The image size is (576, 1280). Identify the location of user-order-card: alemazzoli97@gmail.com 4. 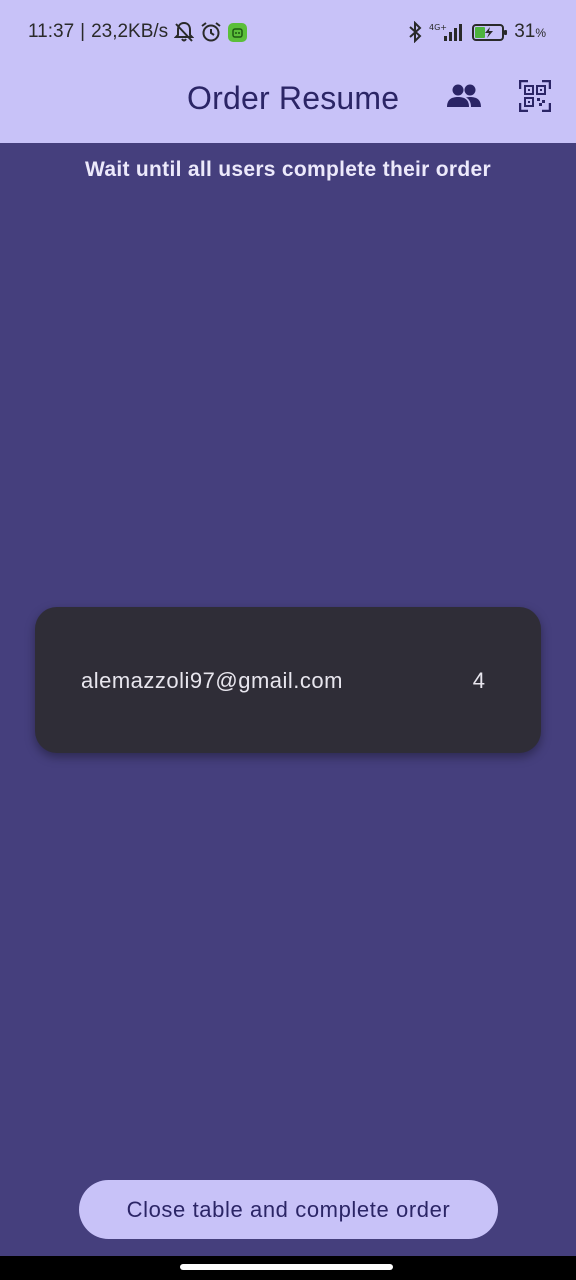
(288, 680).